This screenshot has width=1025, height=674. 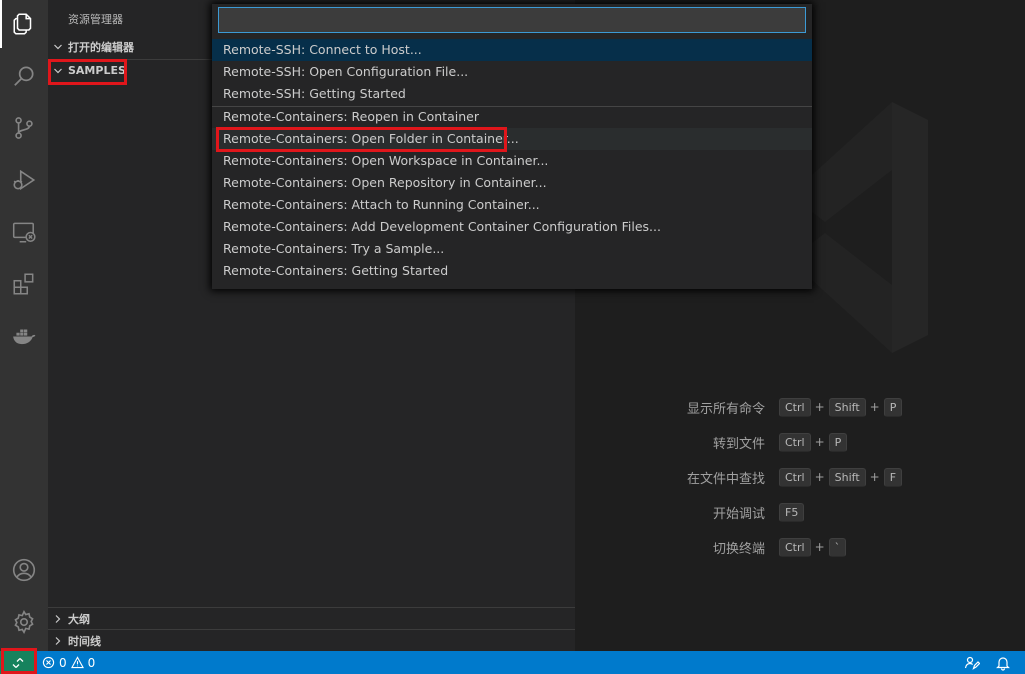 What do you see at coordinates (24, 336) in the screenshot?
I see `docker-icon` at bounding box center [24, 336].